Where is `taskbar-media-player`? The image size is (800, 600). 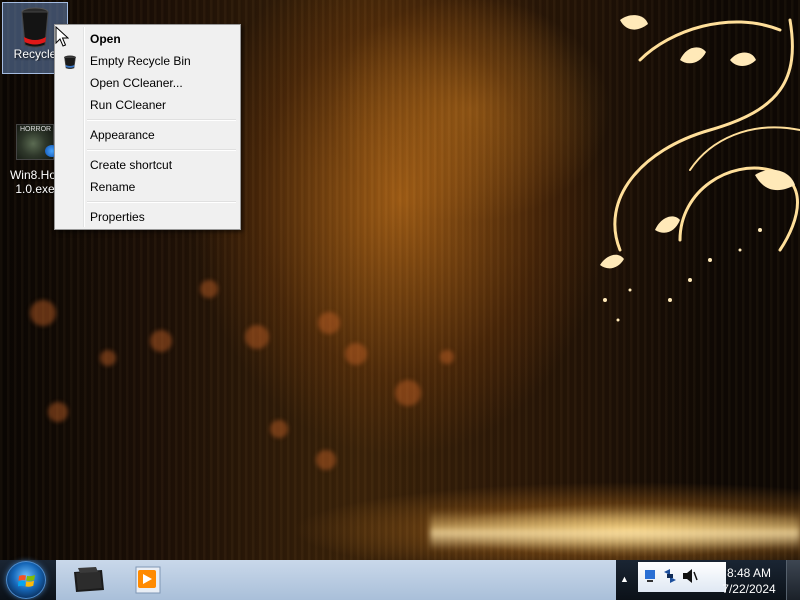
taskbar-media-player is located at coordinates (157, 580).